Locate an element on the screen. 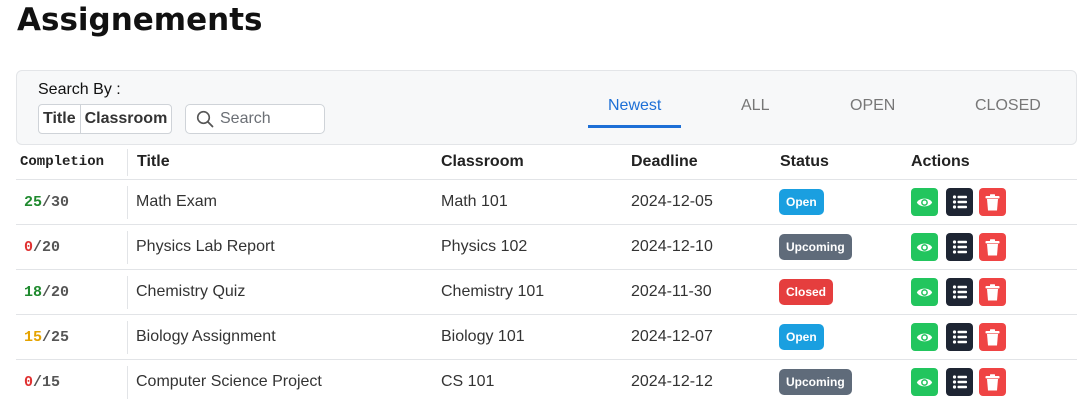 The width and height of the screenshot is (1091, 402). completion-count: 25/30 is located at coordinates (46, 202).